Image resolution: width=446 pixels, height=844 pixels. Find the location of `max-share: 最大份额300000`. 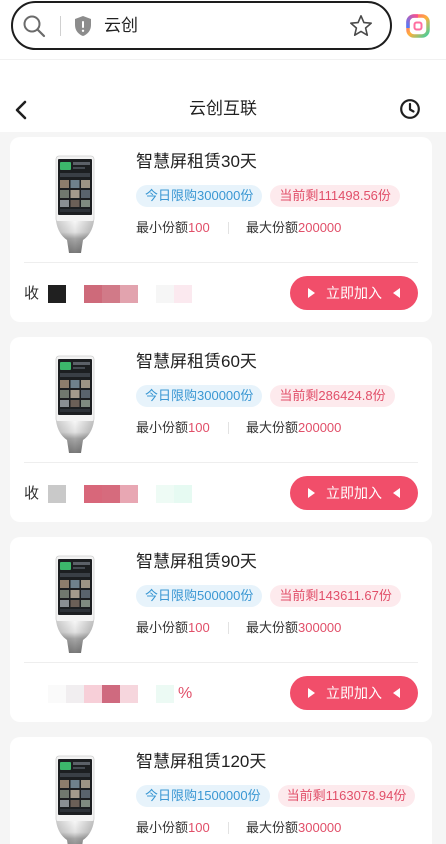

max-share: 最大份额300000 is located at coordinates (293, 628).